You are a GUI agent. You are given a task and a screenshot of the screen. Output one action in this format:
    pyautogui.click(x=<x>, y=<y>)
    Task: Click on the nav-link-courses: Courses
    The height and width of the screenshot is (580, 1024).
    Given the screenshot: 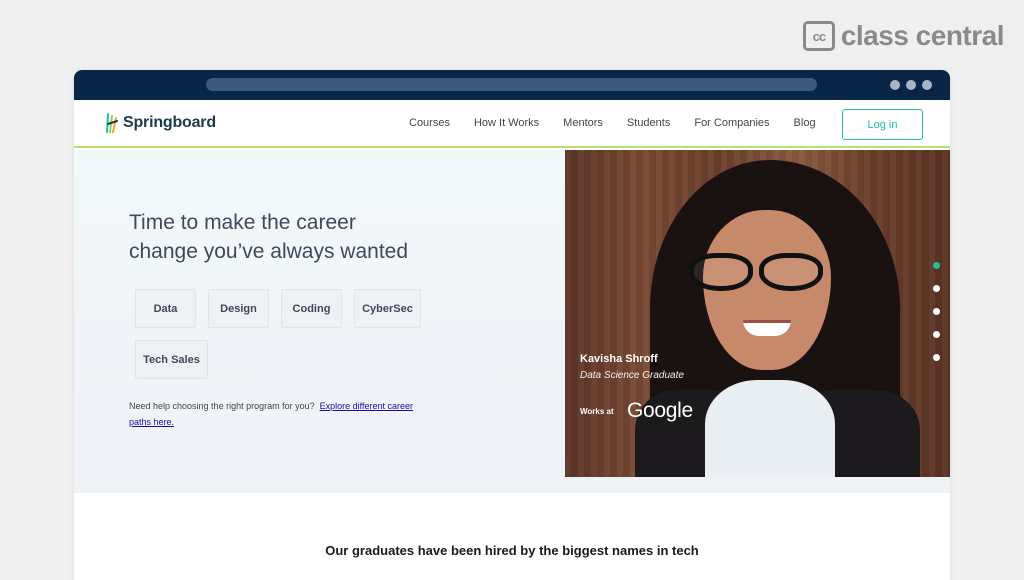 What is the action you would take?
    pyautogui.click(x=429, y=123)
    